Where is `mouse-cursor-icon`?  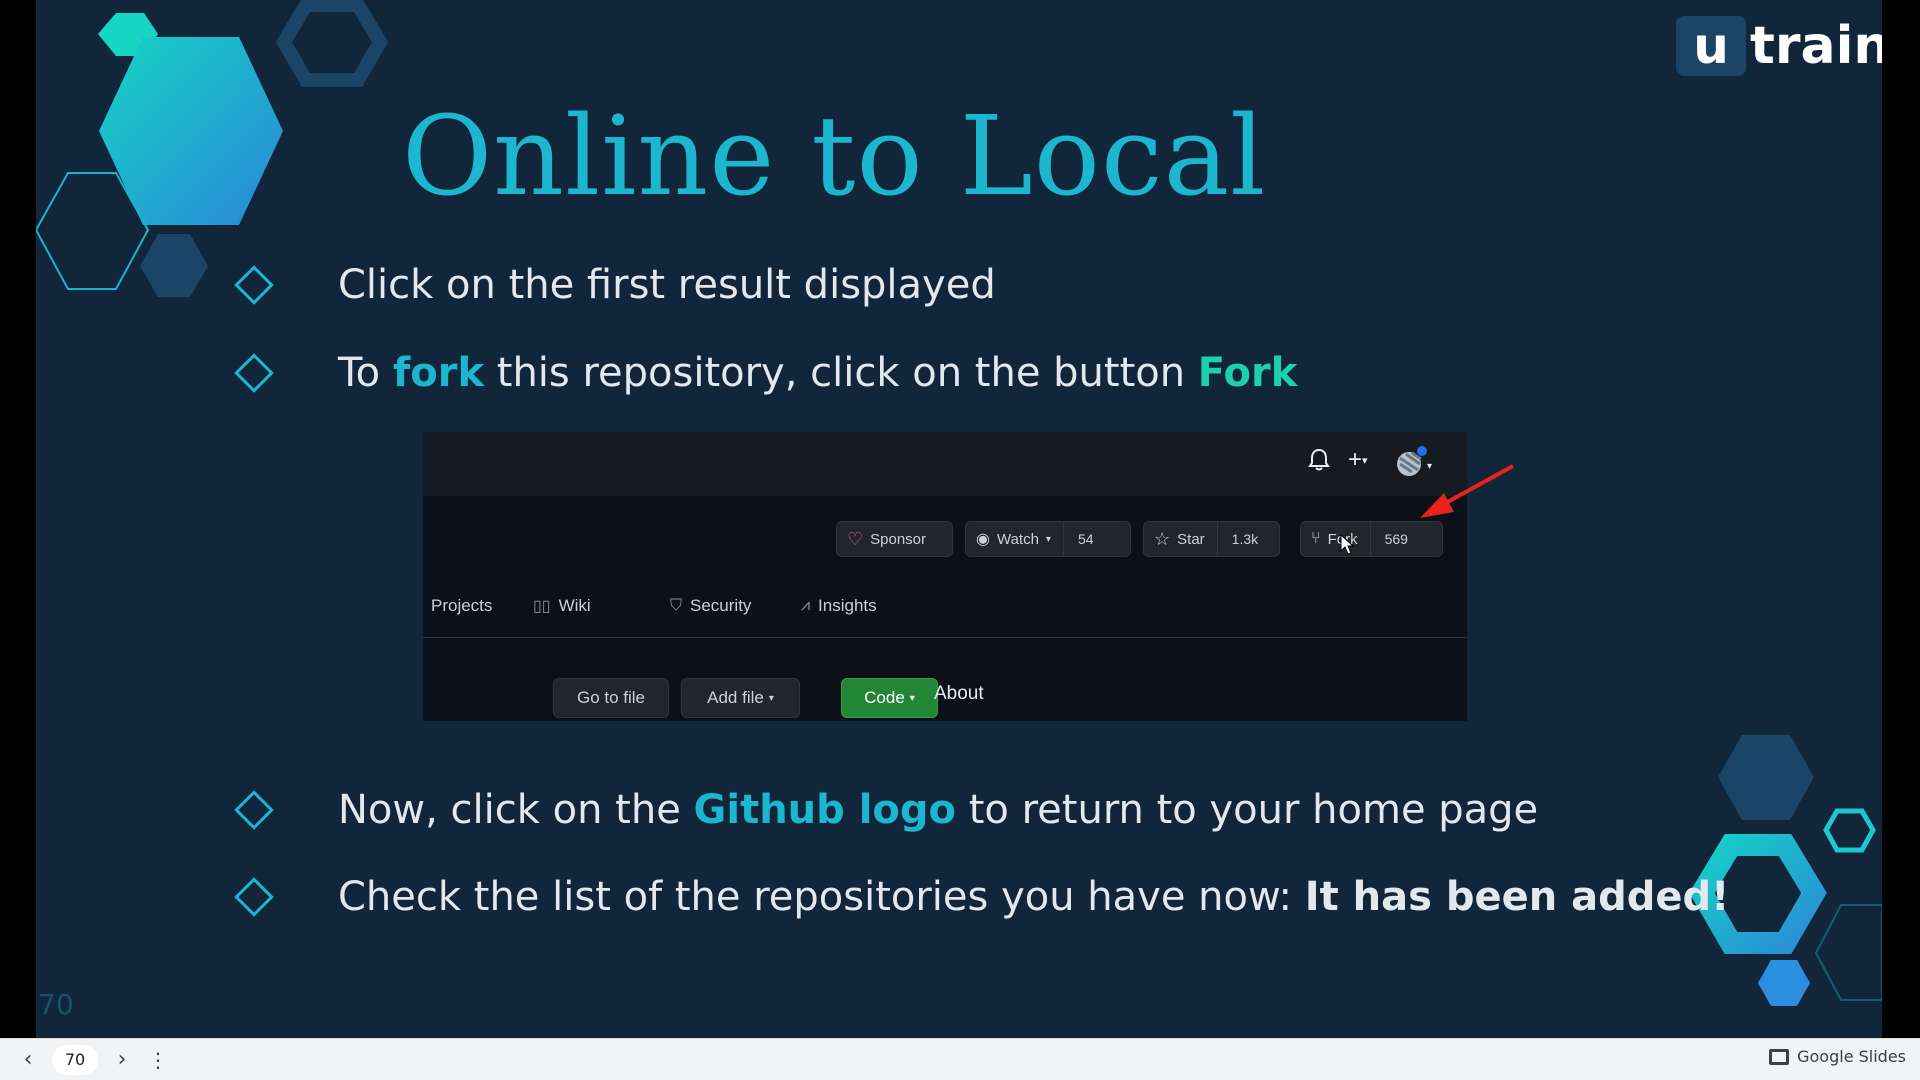
mouse-cursor-icon is located at coordinates (1347, 544).